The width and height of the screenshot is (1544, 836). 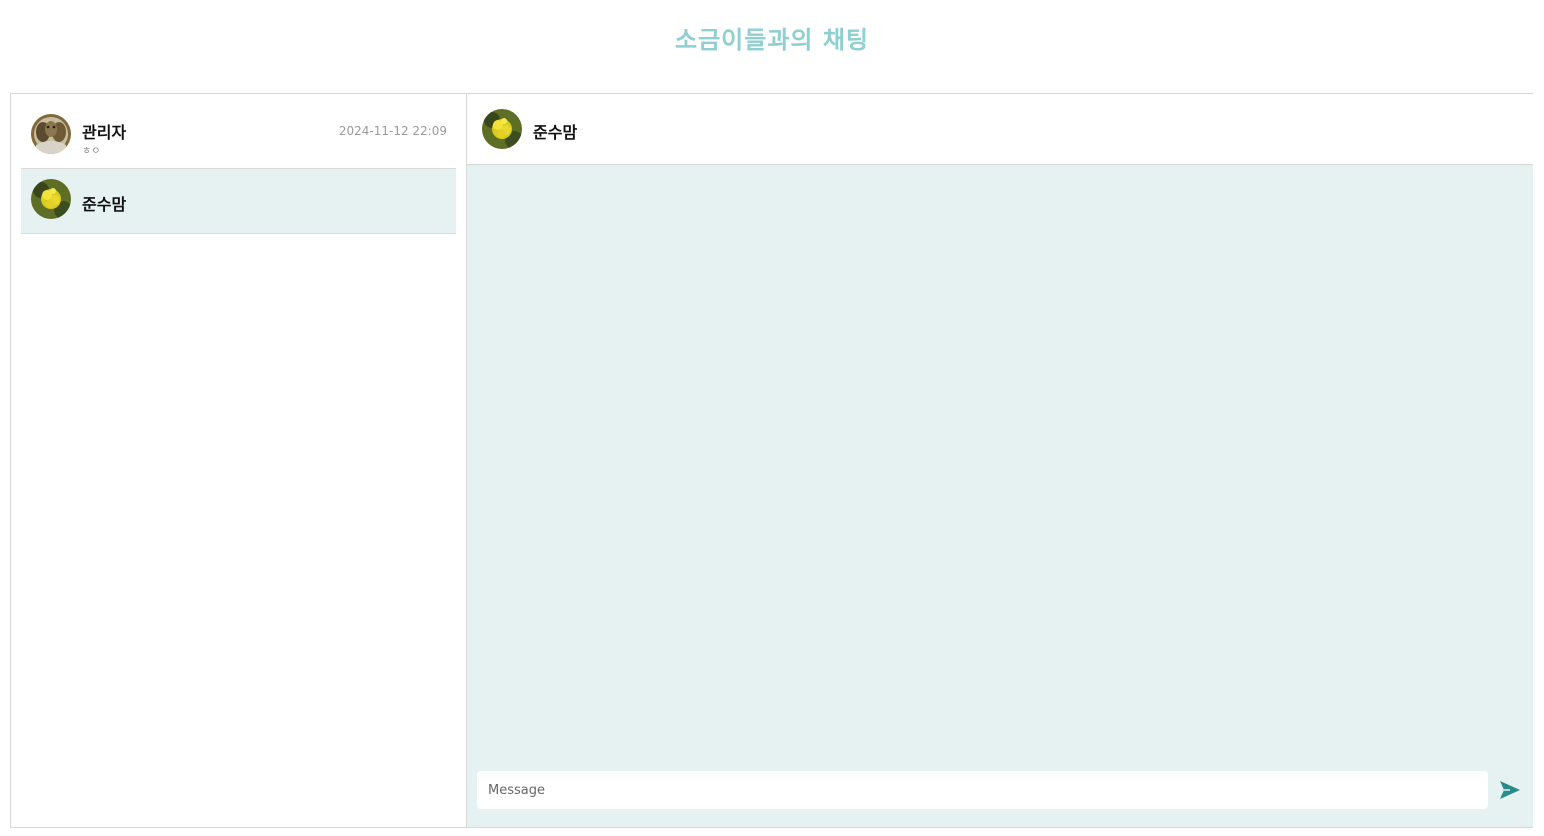 What do you see at coordinates (104, 204) in the screenshot?
I see `chat-room-name: 준수맘` at bounding box center [104, 204].